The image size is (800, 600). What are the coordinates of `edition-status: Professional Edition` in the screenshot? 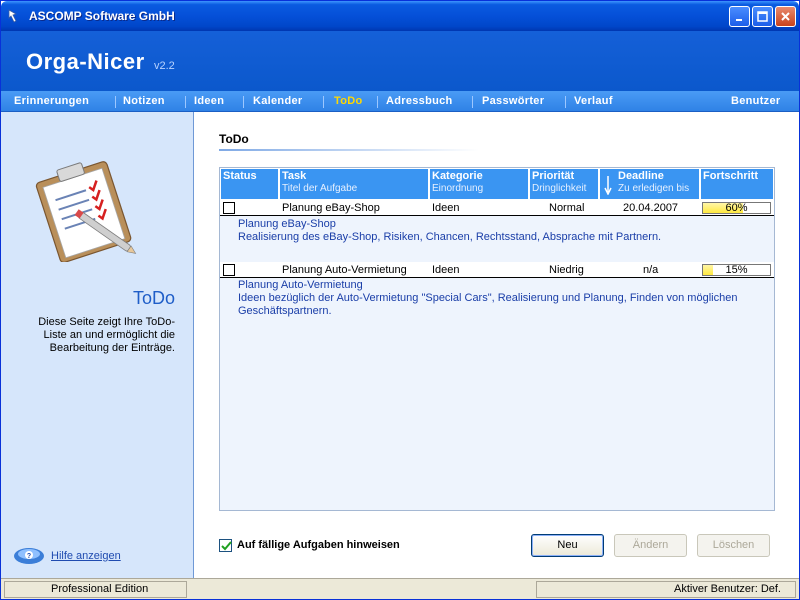 It's located at (95, 589).